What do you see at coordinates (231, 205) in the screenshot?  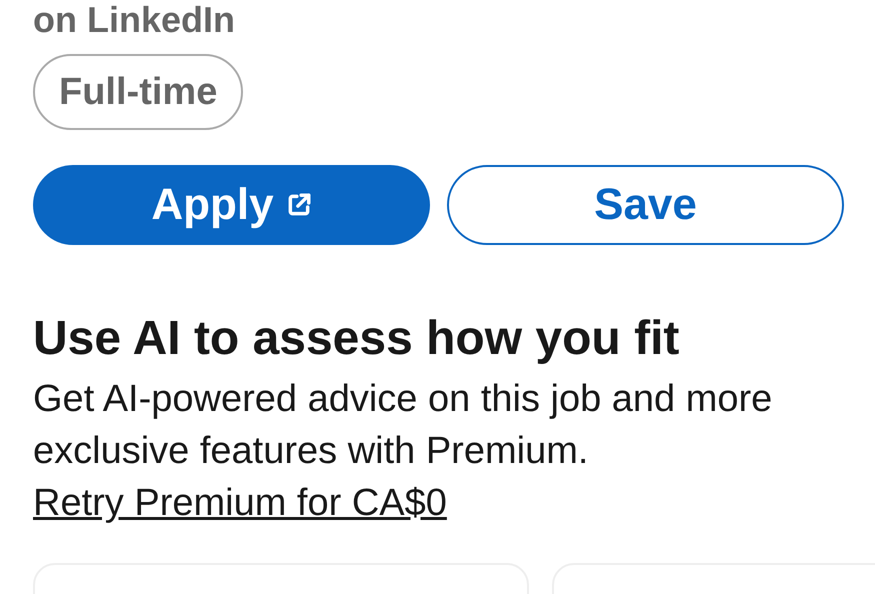 I see `apply-button: Apply` at bounding box center [231, 205].